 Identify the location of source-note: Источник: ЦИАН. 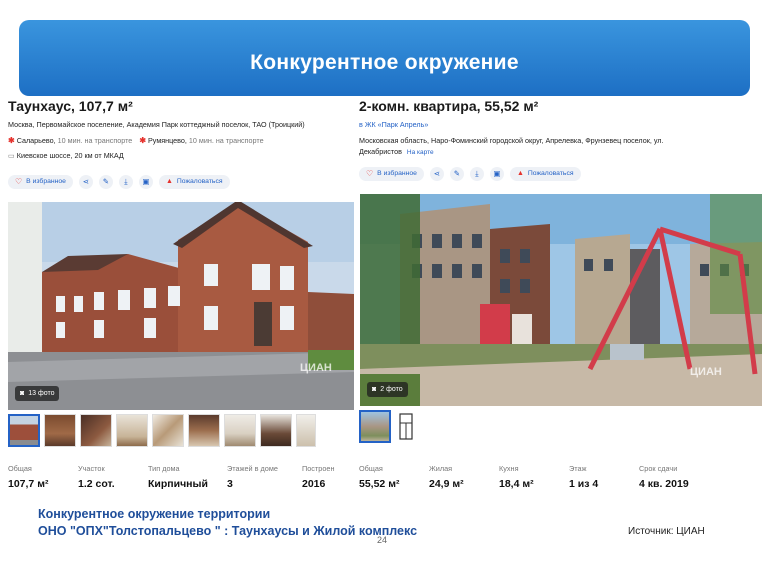
(666, 531).